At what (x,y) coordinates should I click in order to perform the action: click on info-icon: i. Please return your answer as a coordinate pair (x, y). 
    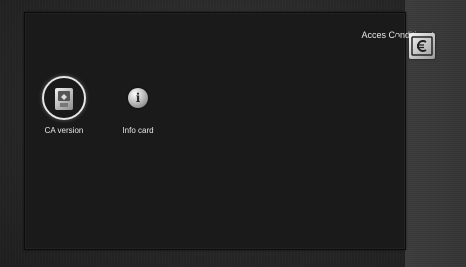
    Looking at the image, I should click on (138, 98).